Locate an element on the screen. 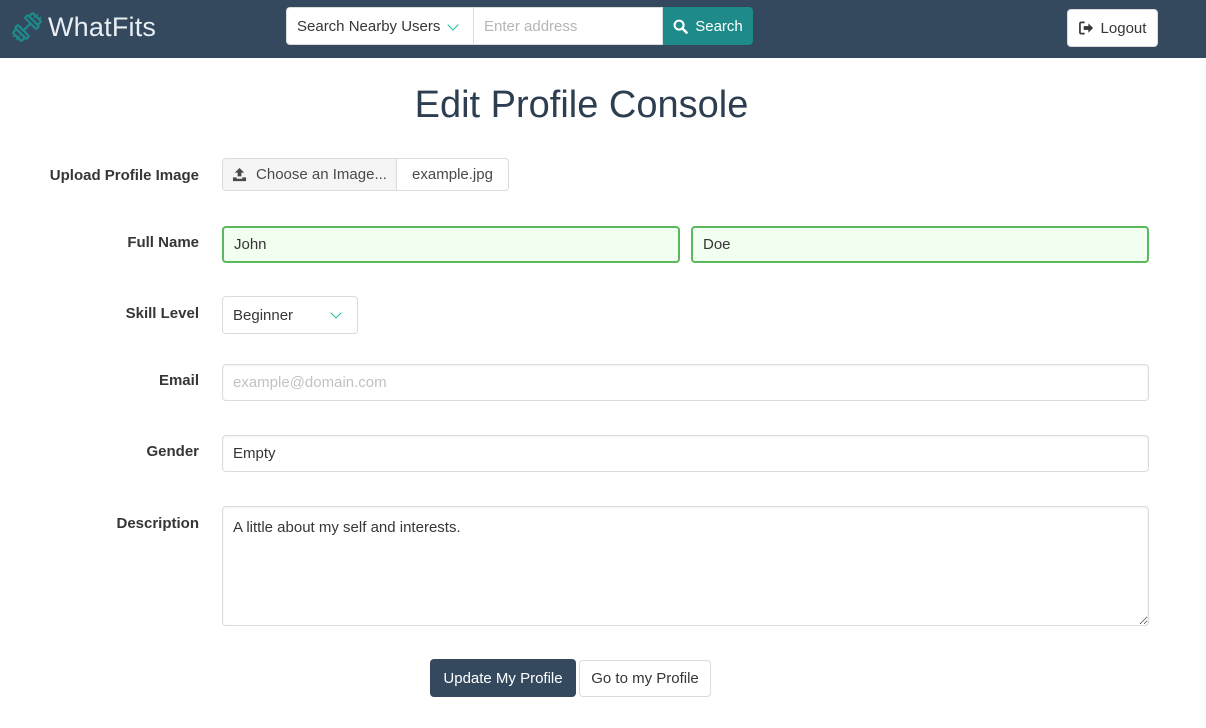 The width and height of the screenshot is (1206, 728). upload-icon is located at coordinates (239, 174).